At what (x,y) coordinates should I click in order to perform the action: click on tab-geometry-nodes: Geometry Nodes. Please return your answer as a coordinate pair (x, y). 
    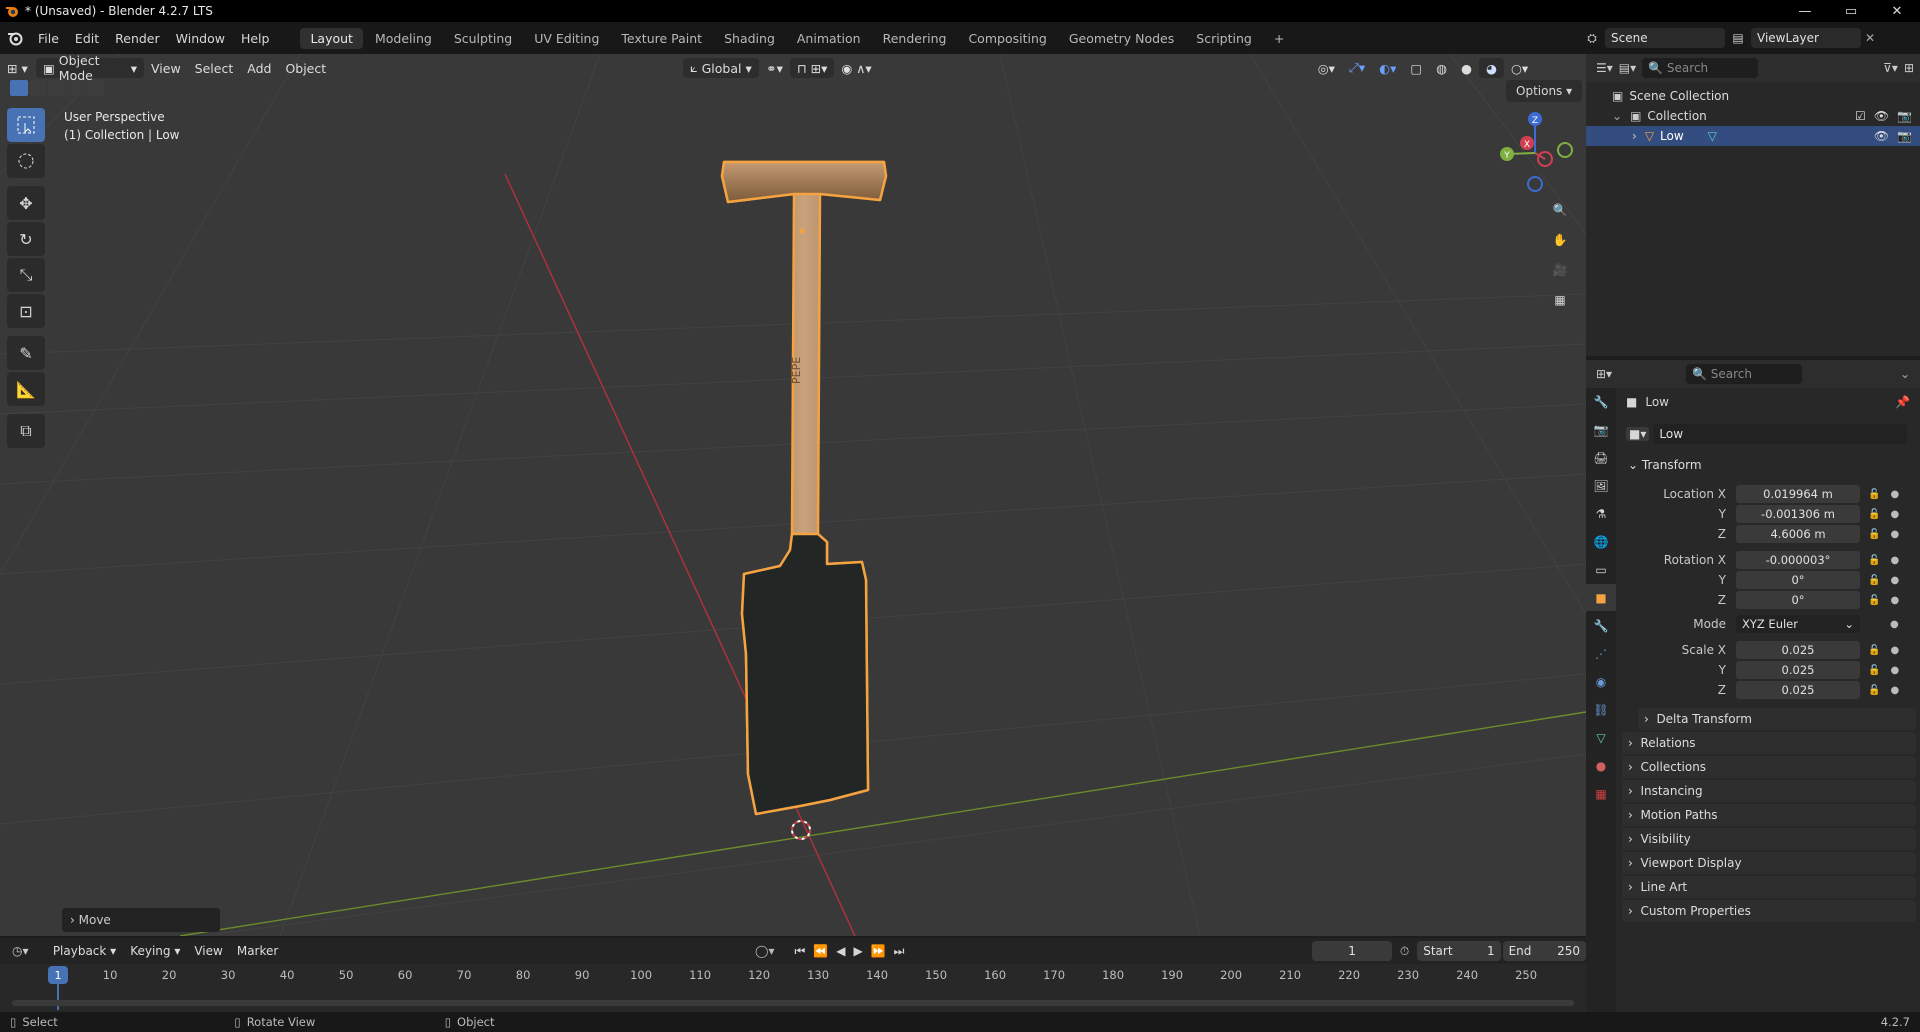
    Looking at the image, I should click on (1121, 38).